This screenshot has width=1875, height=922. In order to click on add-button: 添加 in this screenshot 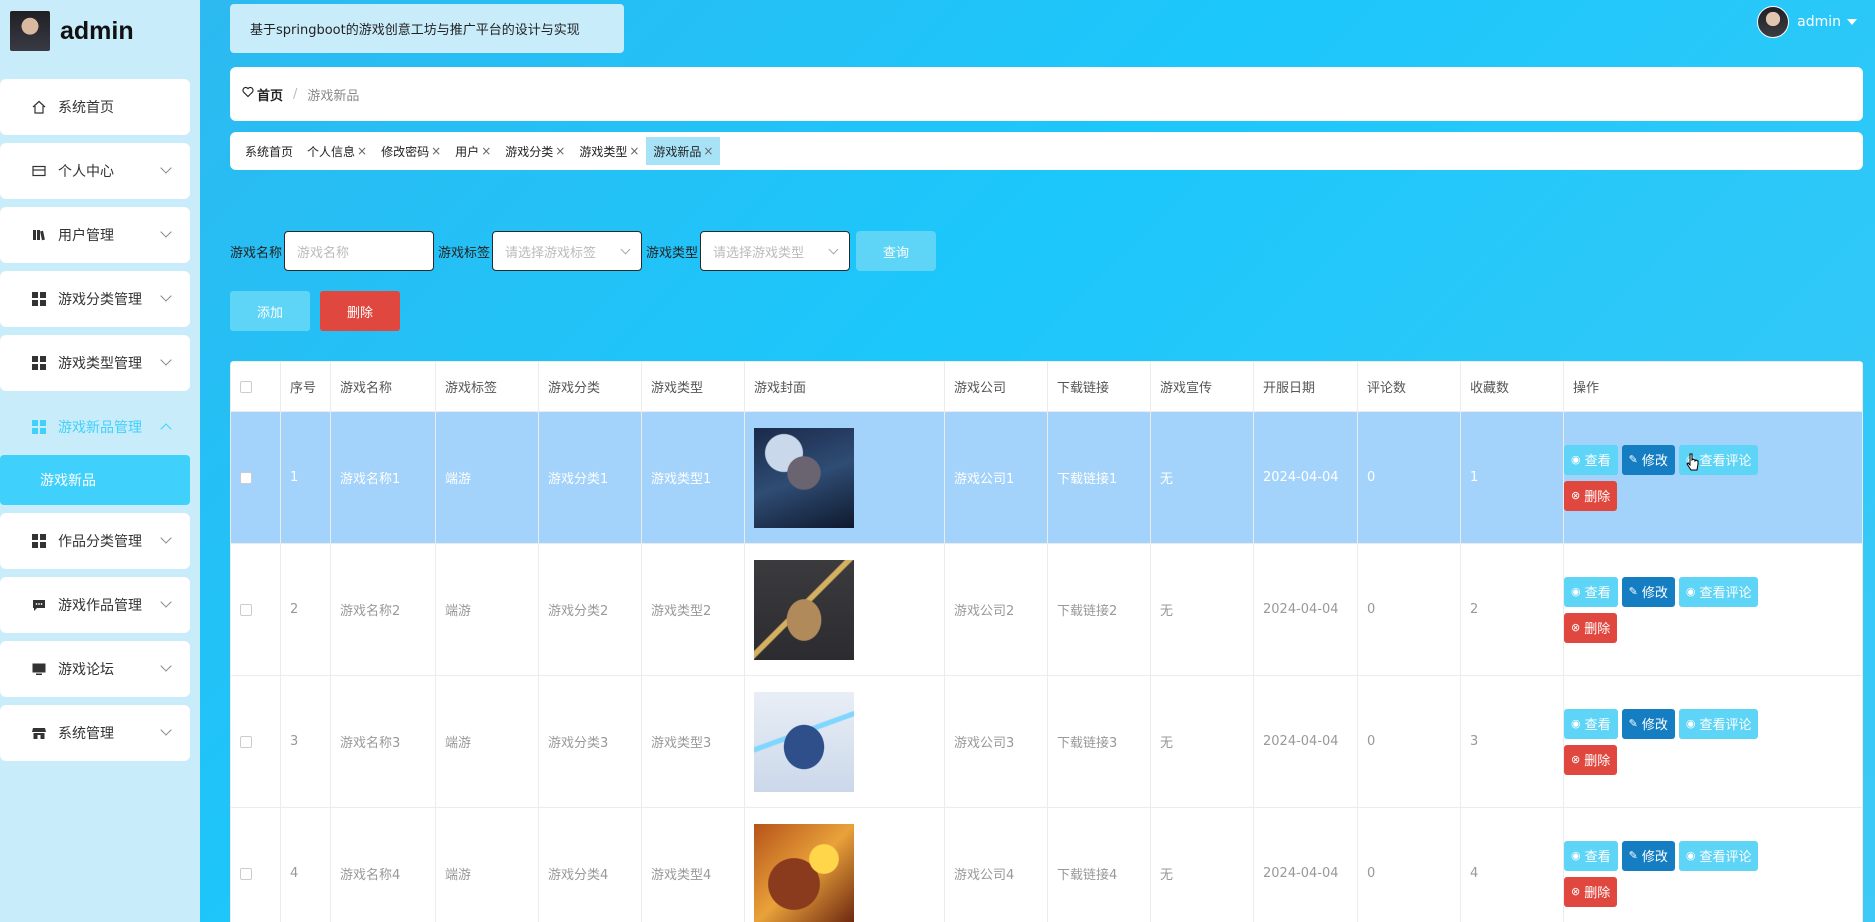, I will do `click(270, 311)`.